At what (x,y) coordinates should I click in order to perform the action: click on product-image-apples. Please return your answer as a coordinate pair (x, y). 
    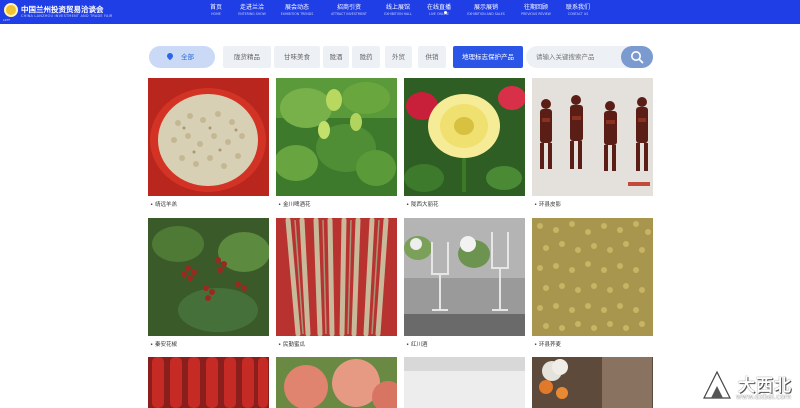
    Looking at the image, I should click on (336, 382).